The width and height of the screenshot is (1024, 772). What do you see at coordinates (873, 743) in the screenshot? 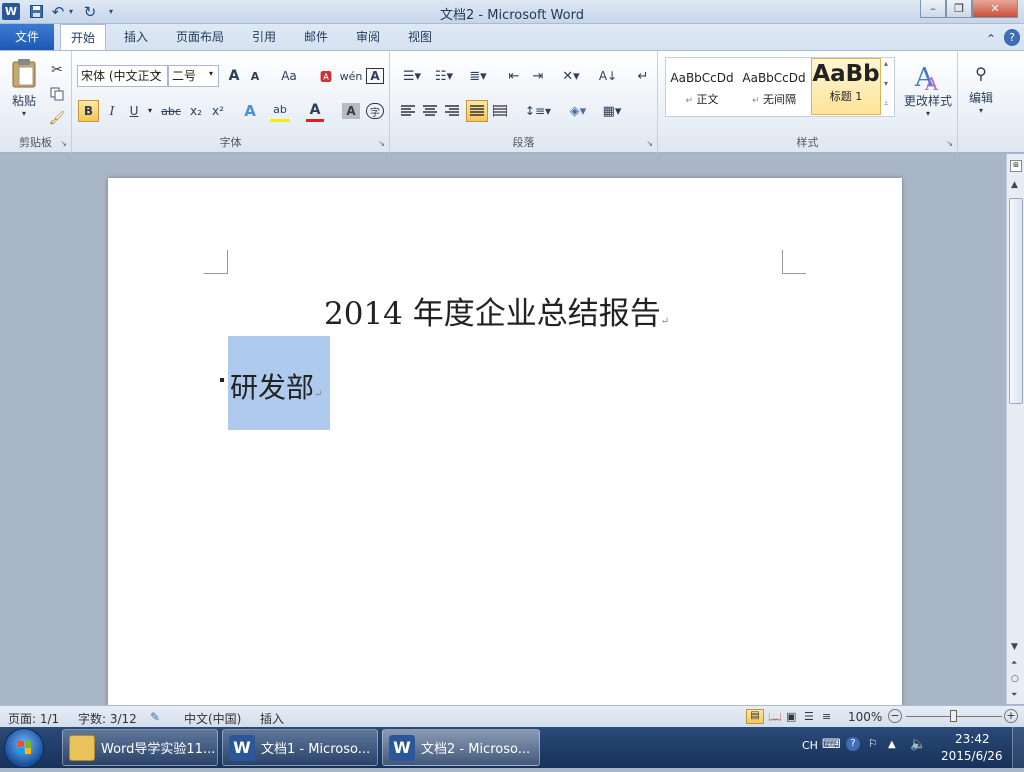
I see `tray-extra-icon: ⚐` at bounding box center [873, 743].